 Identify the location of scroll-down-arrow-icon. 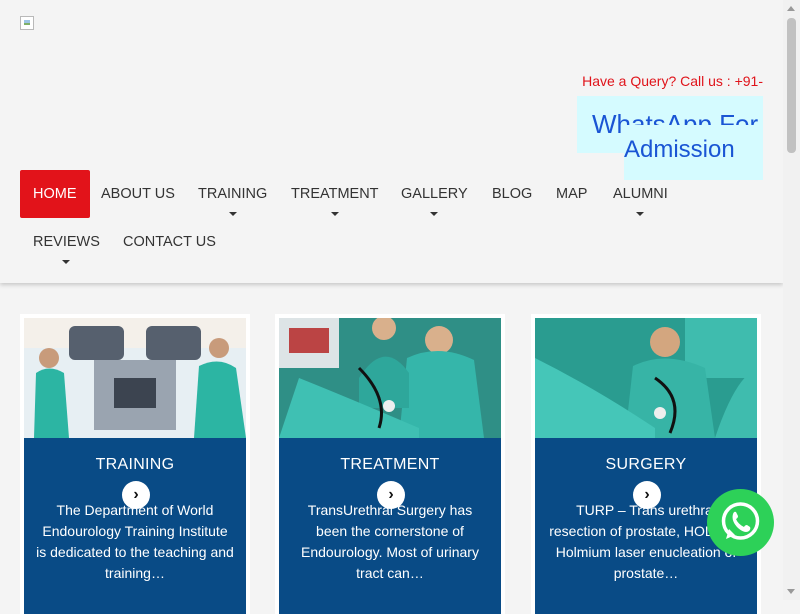
(791, 591).